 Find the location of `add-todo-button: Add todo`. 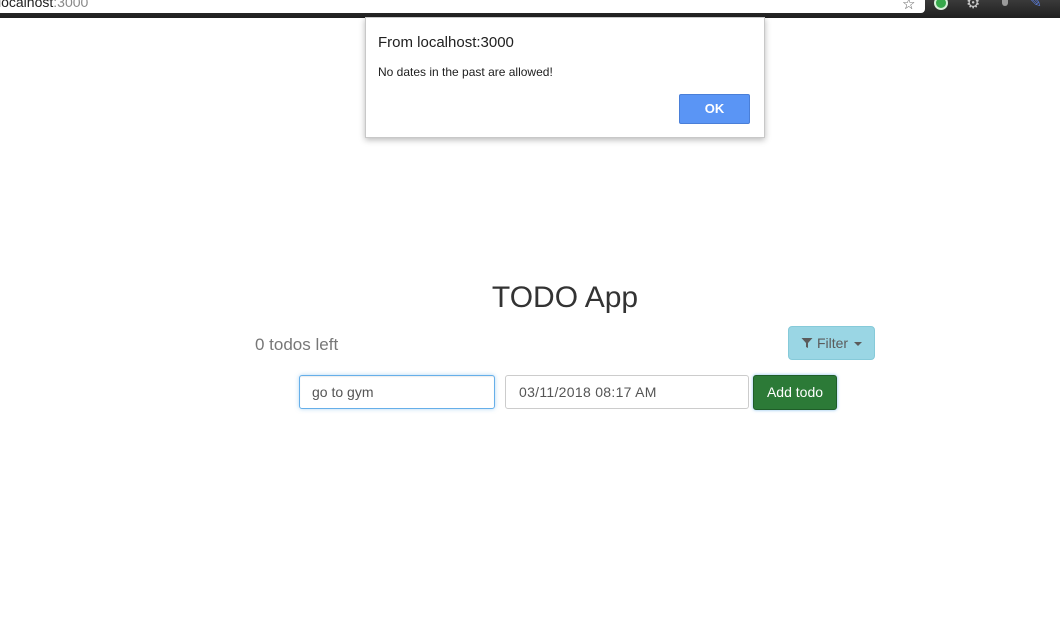

add-todo-button: Add todo is located at coordinates (795, 392).